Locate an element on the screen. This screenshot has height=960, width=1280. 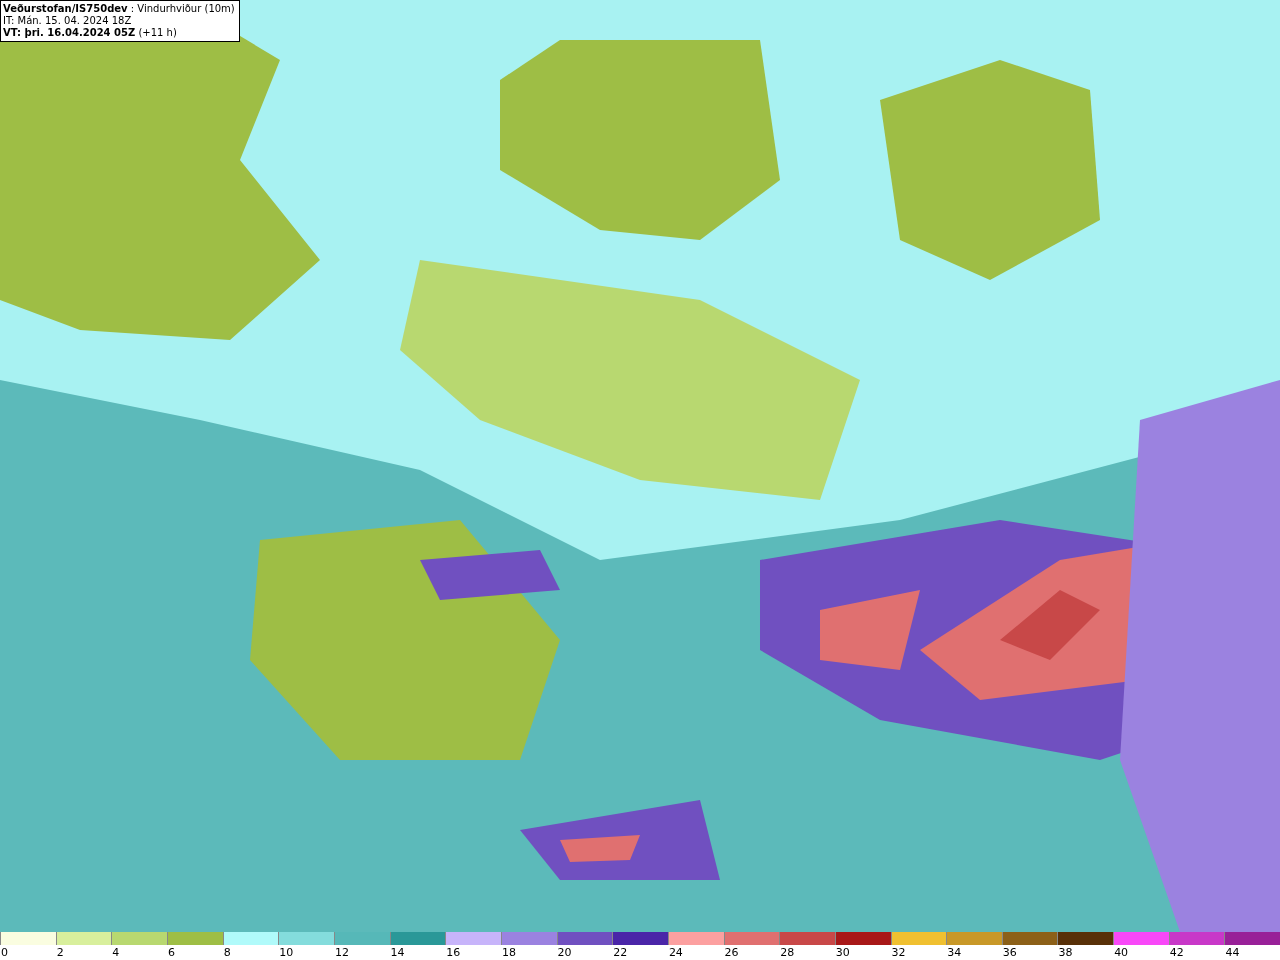
legend-label: 12 is located at coordinates (341, 952).